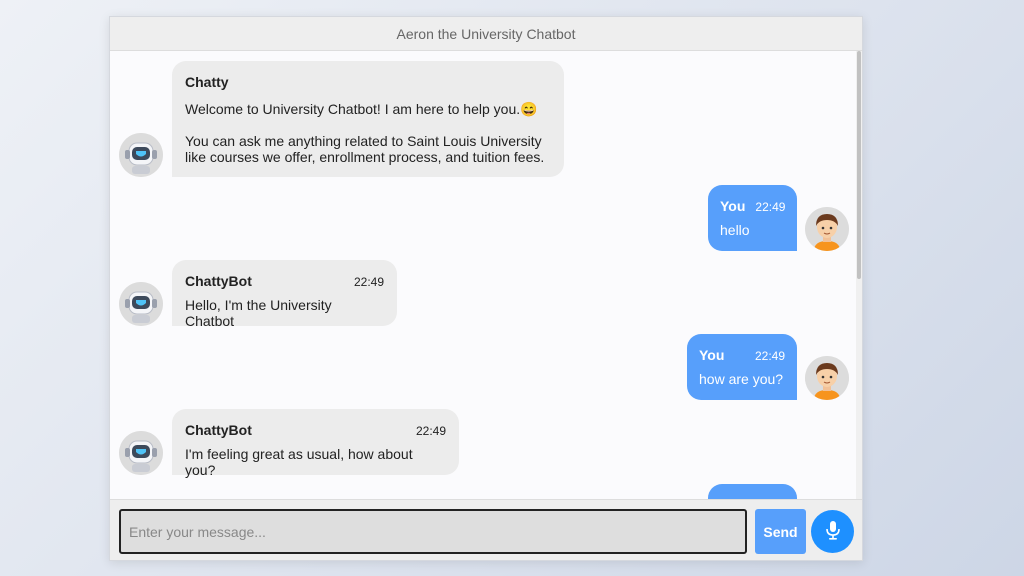 The height and width of the screenshot is (576, 1024). Describe the element at coordinates (752, 491) in the screenshot. I see `chat-message-user-partial` at that location.